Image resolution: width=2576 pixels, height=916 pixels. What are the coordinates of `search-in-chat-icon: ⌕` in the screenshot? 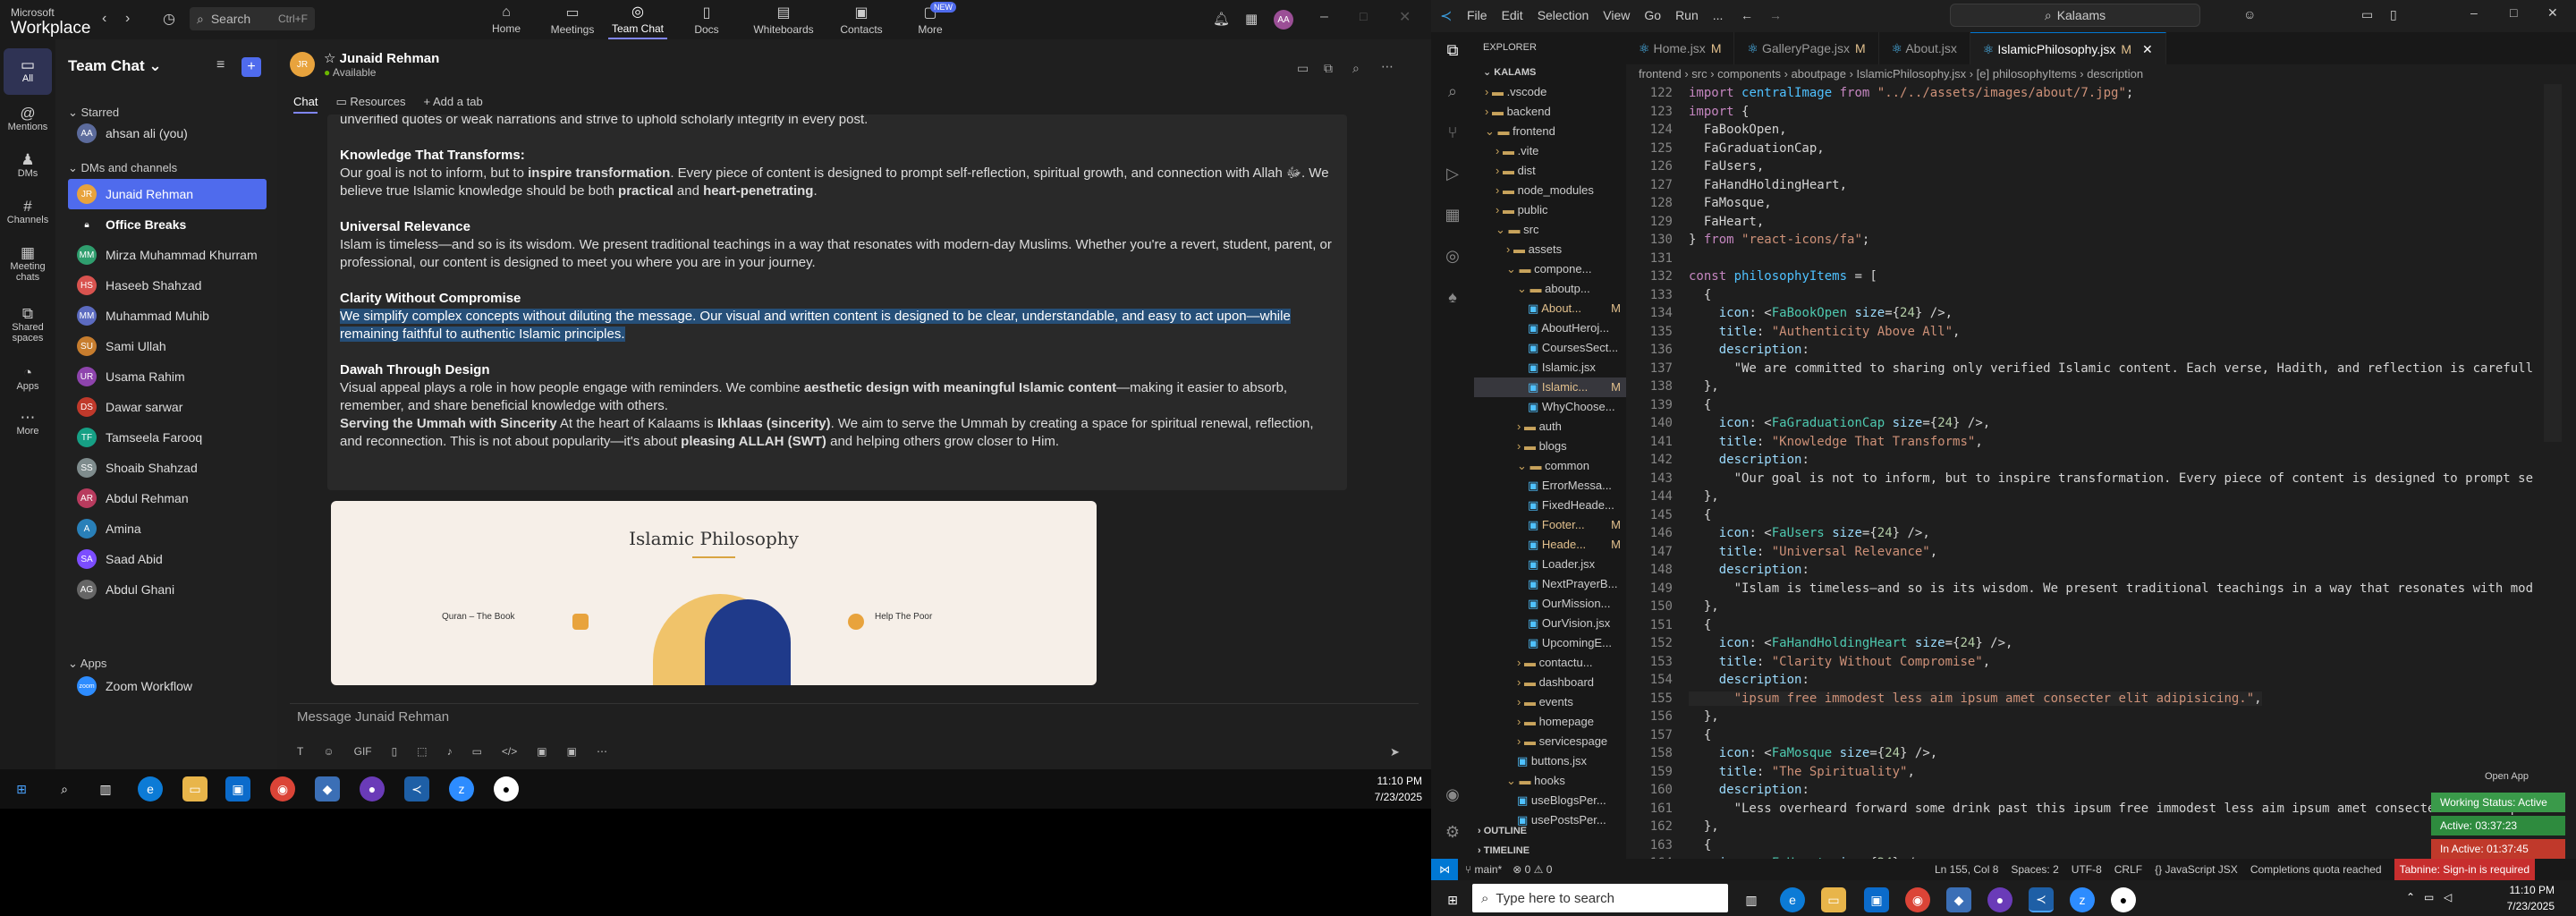 It's located at (1356, 68).